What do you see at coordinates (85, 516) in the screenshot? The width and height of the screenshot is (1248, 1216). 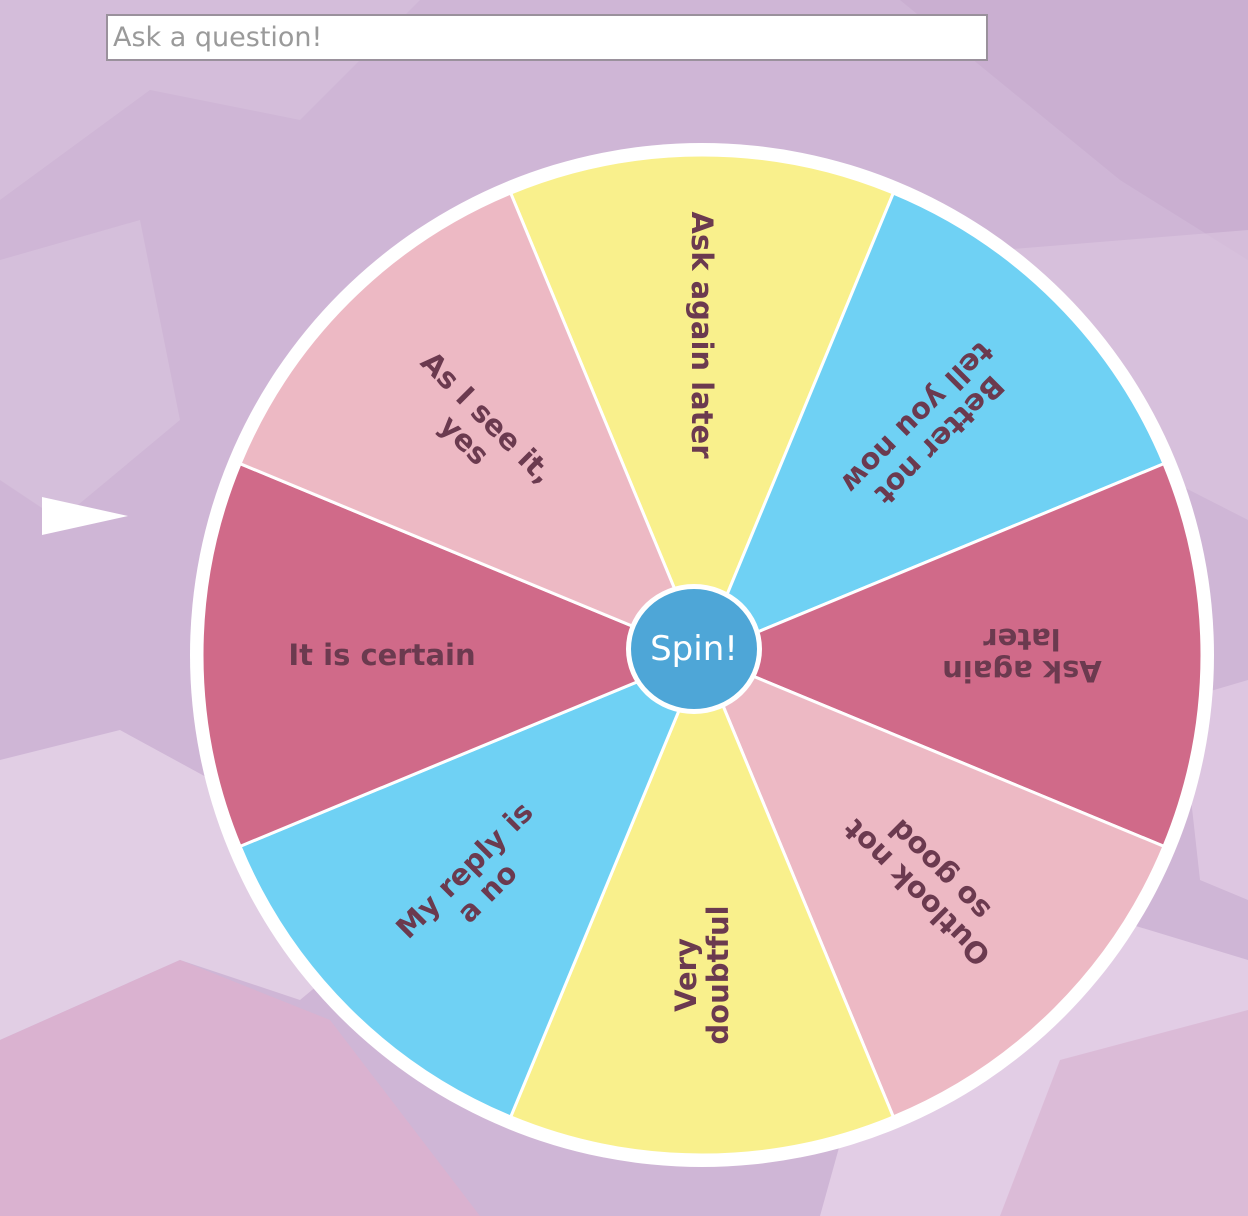 I see `wheel-pointer-icon` at bounding box center [85, 516].